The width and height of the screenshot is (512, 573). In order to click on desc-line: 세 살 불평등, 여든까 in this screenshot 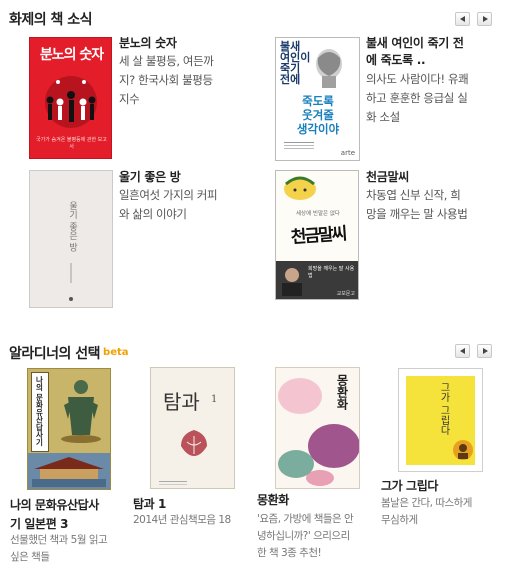, I will do `click(166, 61)`.